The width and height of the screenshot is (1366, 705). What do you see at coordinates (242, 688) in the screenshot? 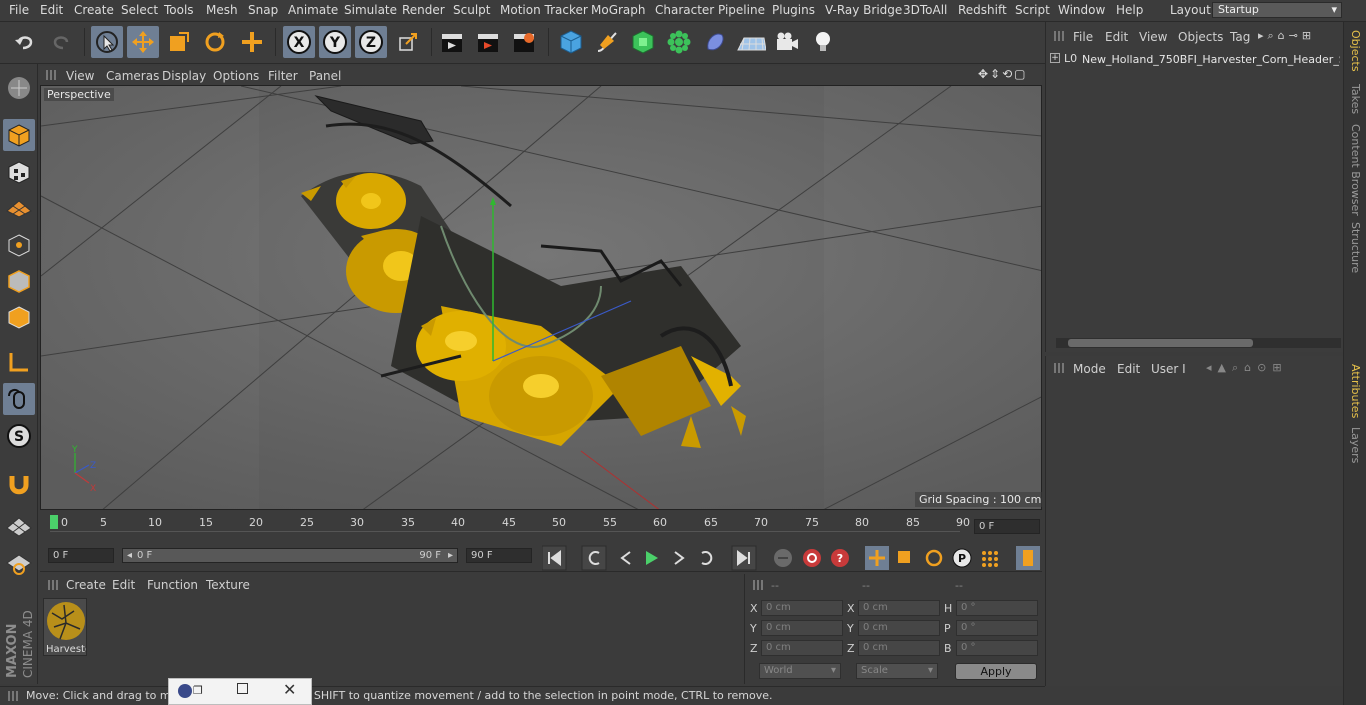
I see `maximize-icon` at bounding box center [242, 688].